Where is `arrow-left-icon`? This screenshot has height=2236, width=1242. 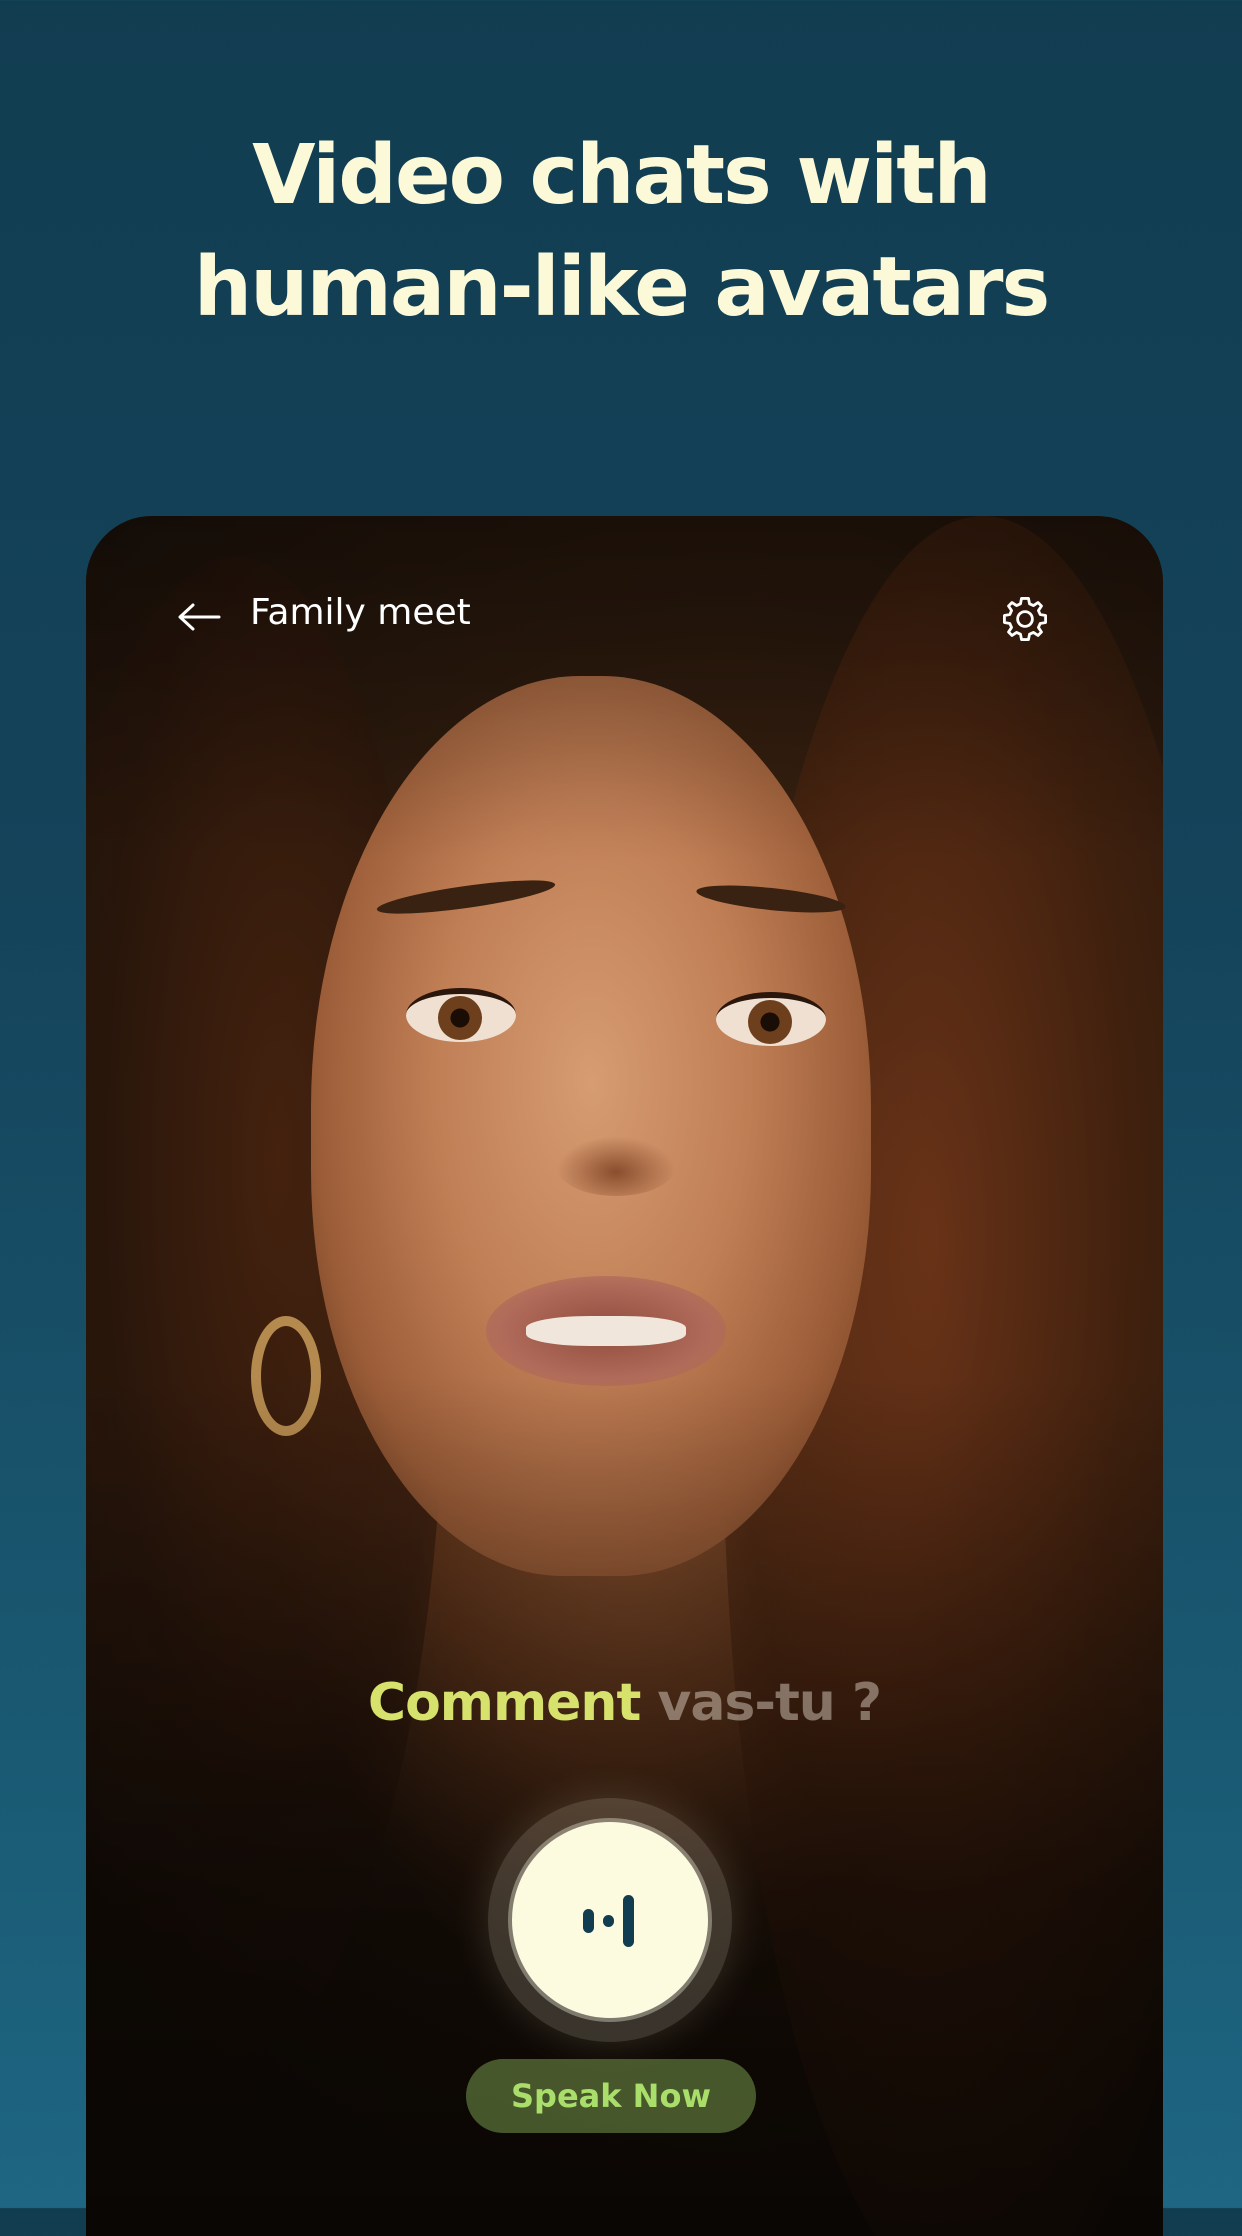
arrow-left-icon is located at coordinates (199, 617).